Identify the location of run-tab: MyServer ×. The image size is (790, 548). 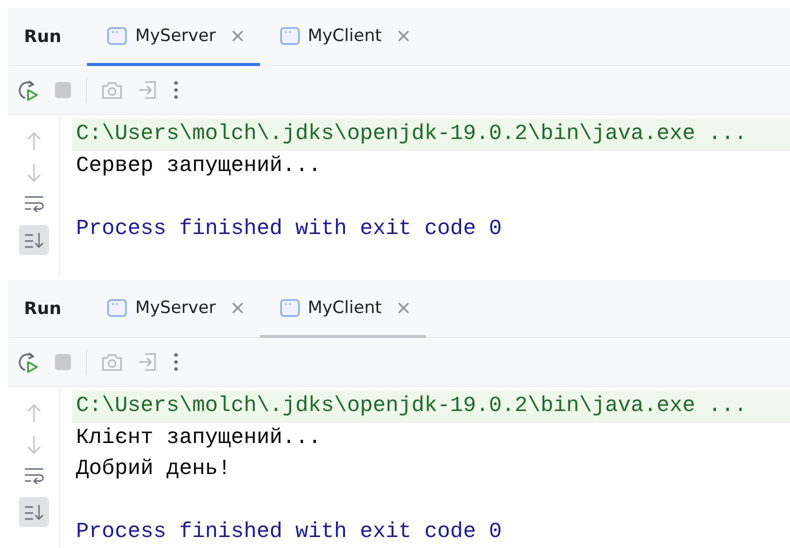
(173, 309).